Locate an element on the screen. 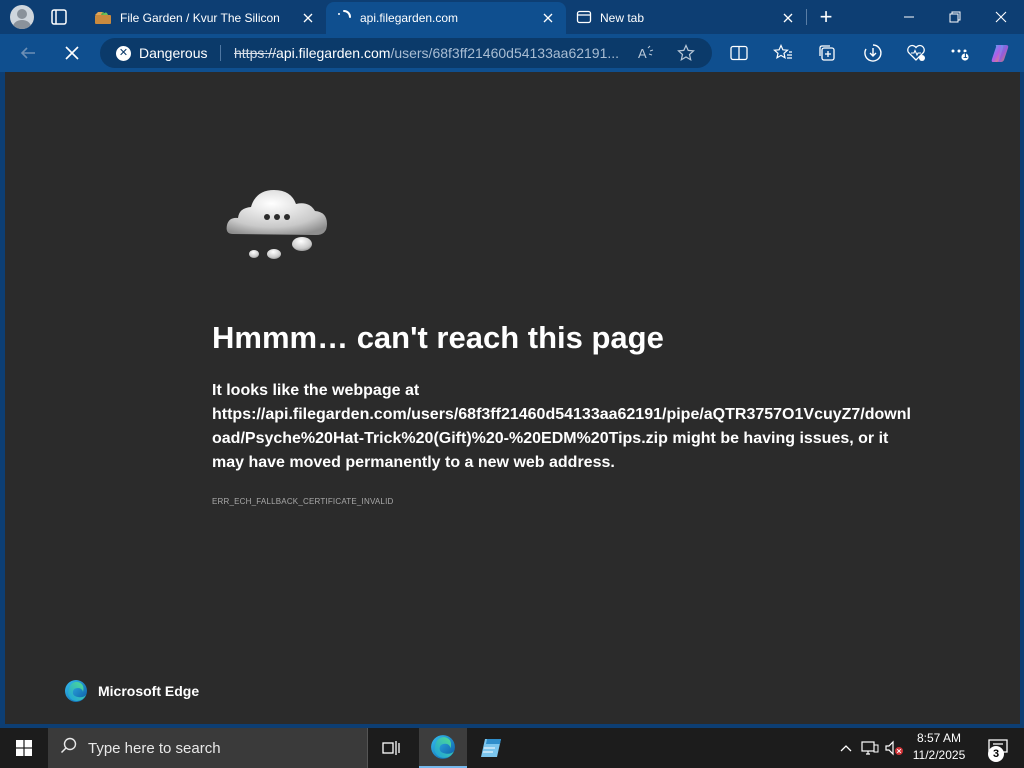 Image resolution: width=1024 pixels, height=768 pixels. system-clock: 8:57 AM 11/2/2025 is located at coordinates (939, 747).